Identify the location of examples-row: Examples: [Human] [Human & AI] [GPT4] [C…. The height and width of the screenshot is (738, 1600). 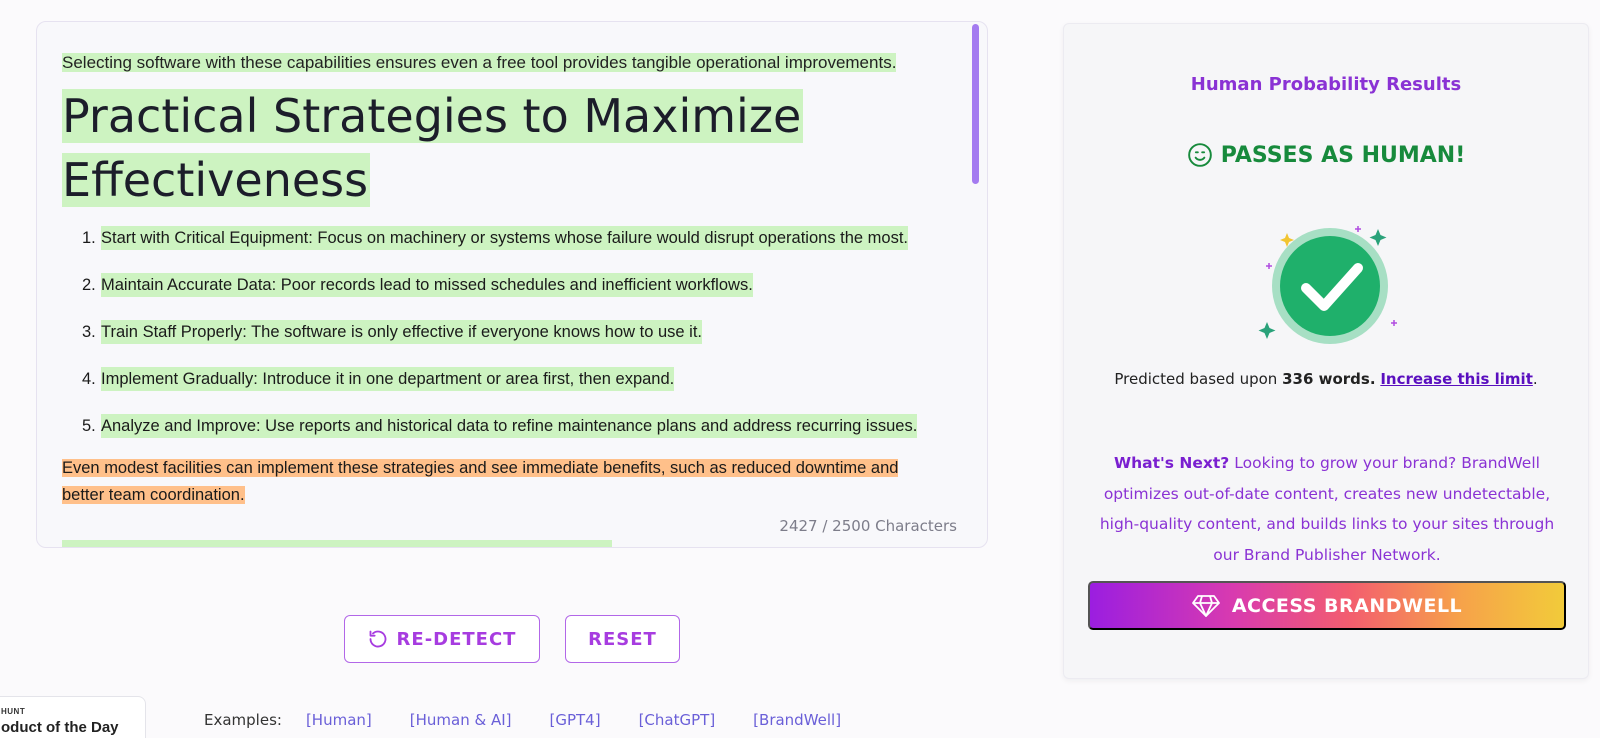
(541, 720).